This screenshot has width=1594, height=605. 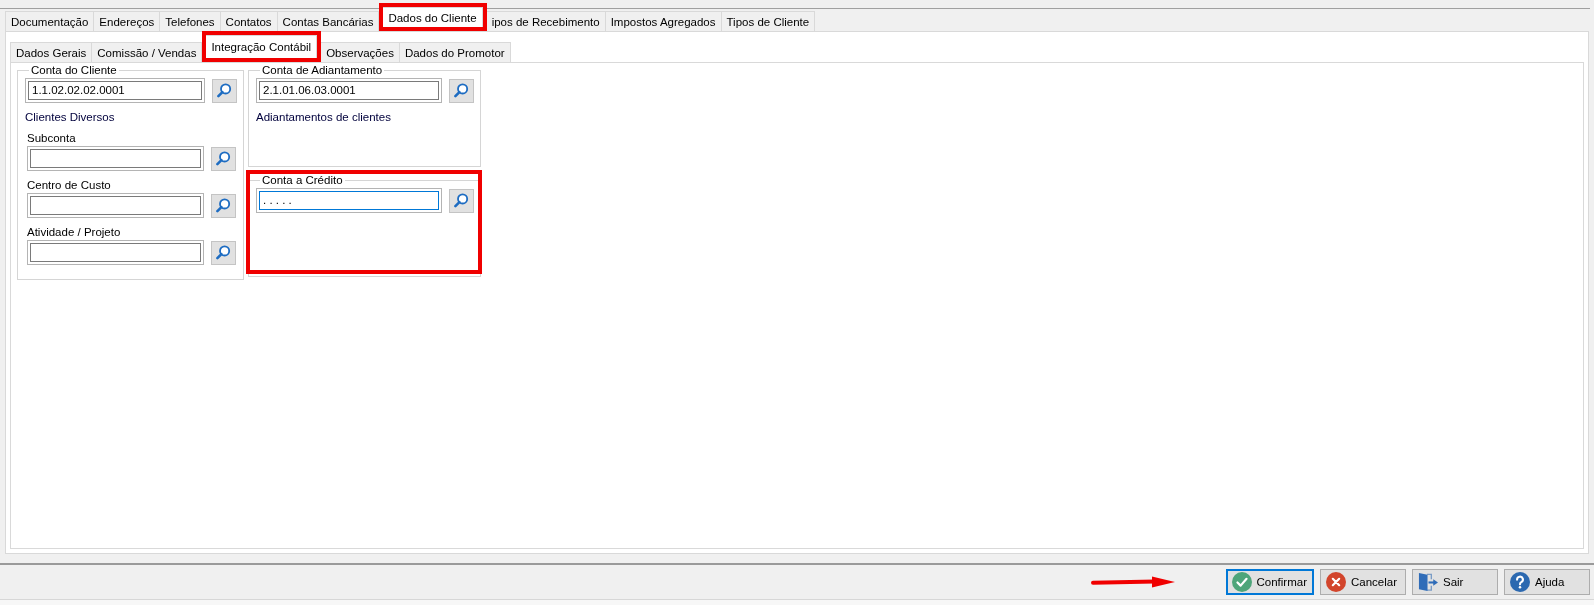 What do you see at coordinates (1428, 582) in the screenshot?
I see `door-arrow-icon` at bounding box center [1428, 582].